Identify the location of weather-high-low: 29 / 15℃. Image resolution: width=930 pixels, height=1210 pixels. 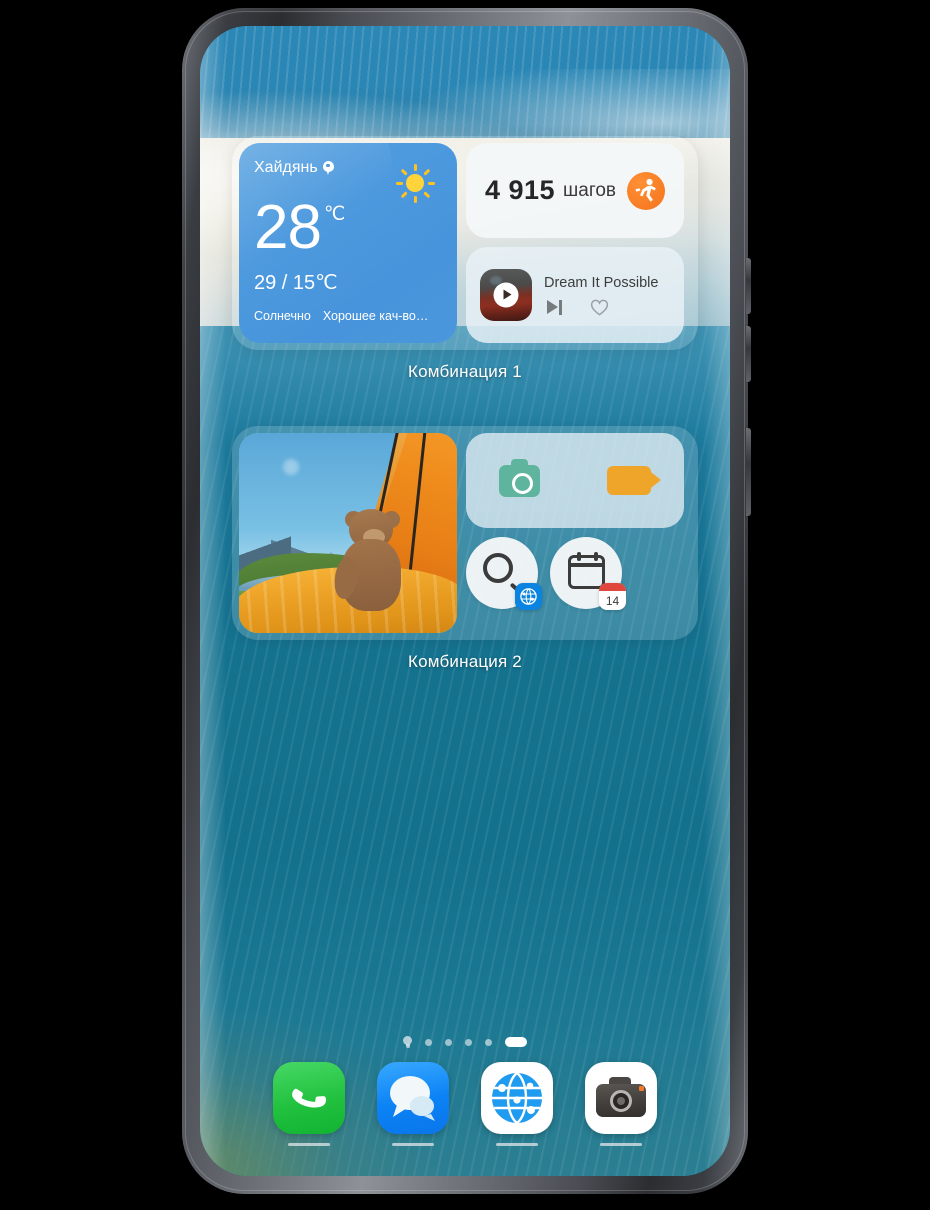
(296, 282).